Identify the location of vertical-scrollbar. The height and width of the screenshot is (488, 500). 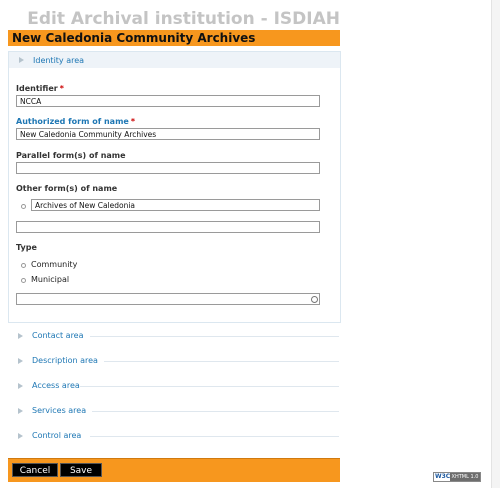
(495, 244).